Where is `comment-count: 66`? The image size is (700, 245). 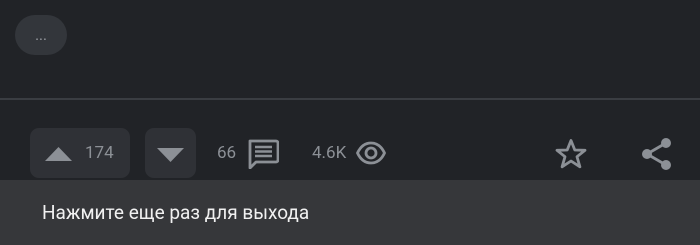 comment-count: 66 is located at coordinates (227, 153).